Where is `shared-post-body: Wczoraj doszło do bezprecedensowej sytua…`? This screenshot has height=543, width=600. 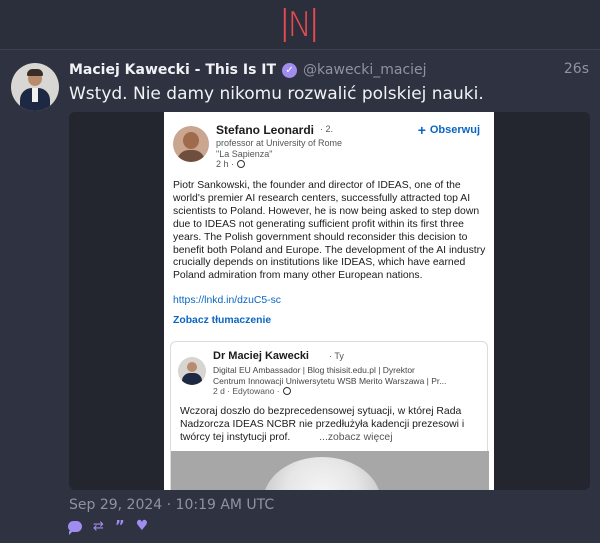
shared-post-body: Wczoraj doszło do bezprecedensowej sytua… is located at coordinates (322, 424).